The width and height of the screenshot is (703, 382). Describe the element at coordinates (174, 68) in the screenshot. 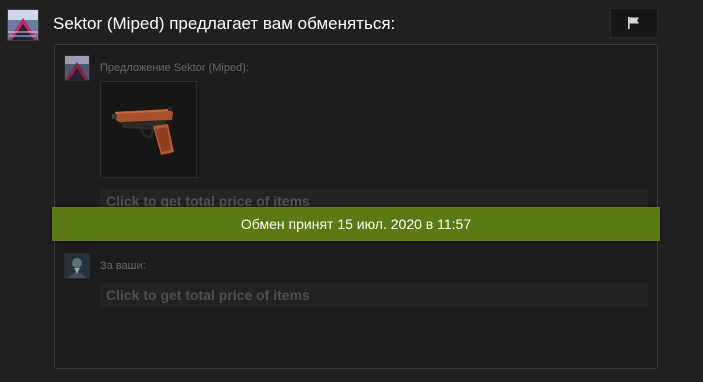

I see `their-offer-label: Предложение Sektor (Miped):` at that location.